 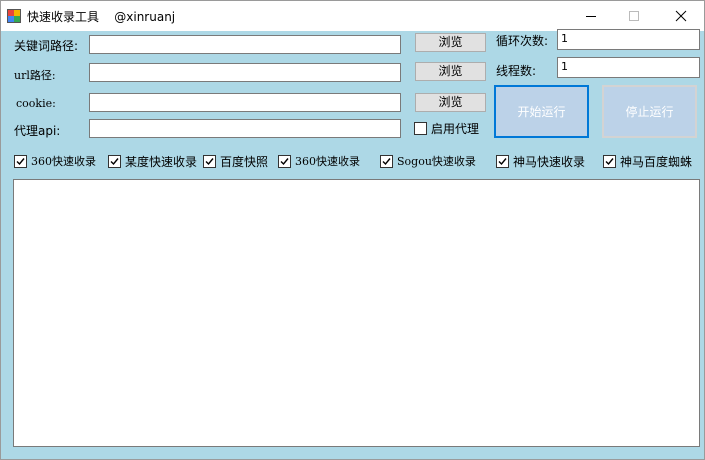 I want to click on engine-checkbox: 某度快速收录, so click(x=152, y=161).